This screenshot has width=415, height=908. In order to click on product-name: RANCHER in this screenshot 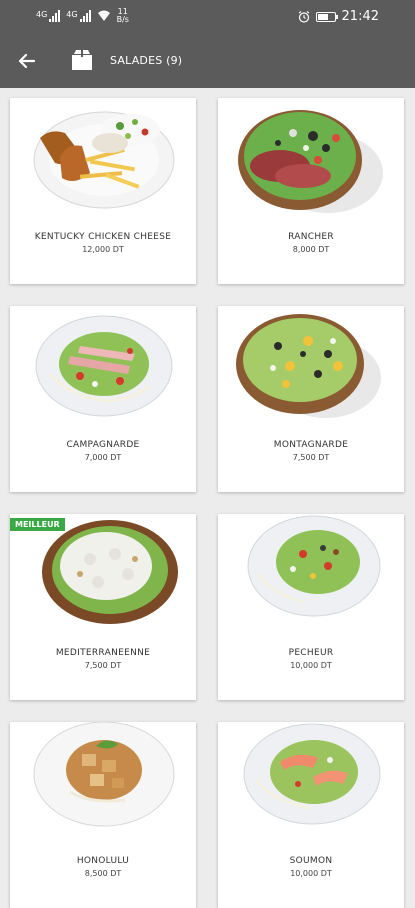, I will do `click(311, 237)`.